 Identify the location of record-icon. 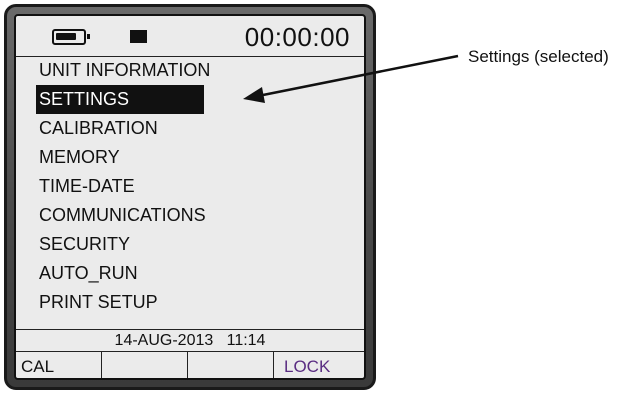
(138, 36).